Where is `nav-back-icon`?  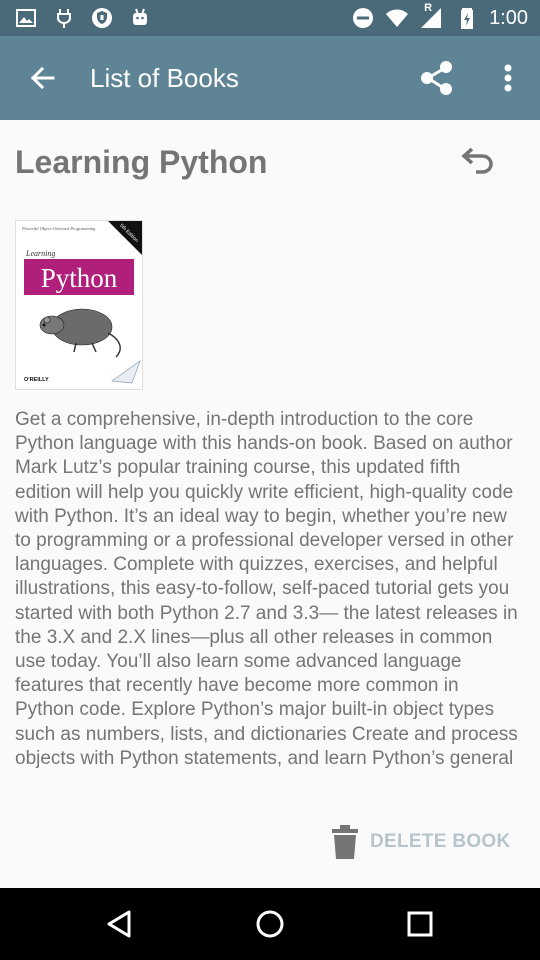 nav-back-icon is located at coordinates (120, 924).